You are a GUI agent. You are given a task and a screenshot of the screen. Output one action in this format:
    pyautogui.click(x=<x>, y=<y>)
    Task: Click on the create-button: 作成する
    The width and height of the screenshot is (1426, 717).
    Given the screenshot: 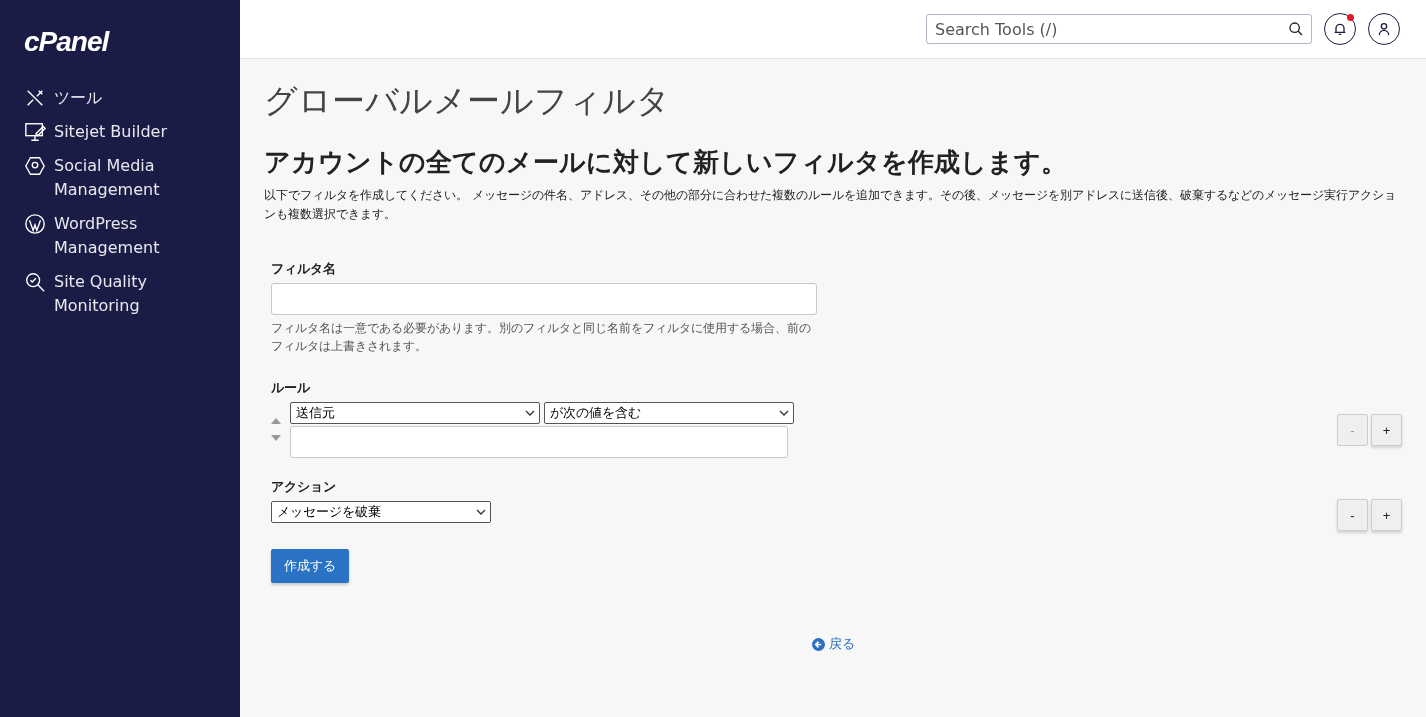 What is the action you would take?
    pyautogui.click(x=310, y=566)
    